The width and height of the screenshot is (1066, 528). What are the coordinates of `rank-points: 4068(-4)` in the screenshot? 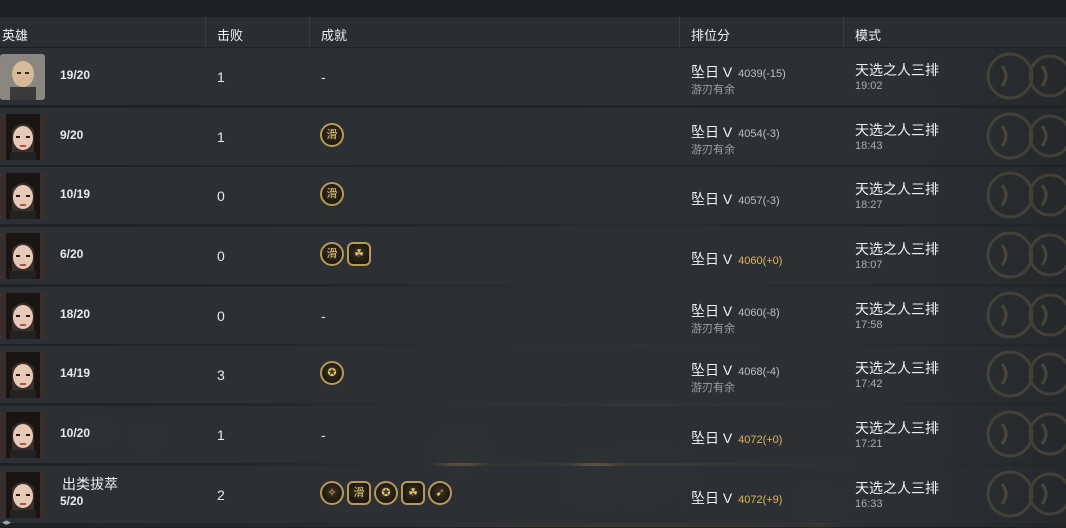 It's located at (759, 372).